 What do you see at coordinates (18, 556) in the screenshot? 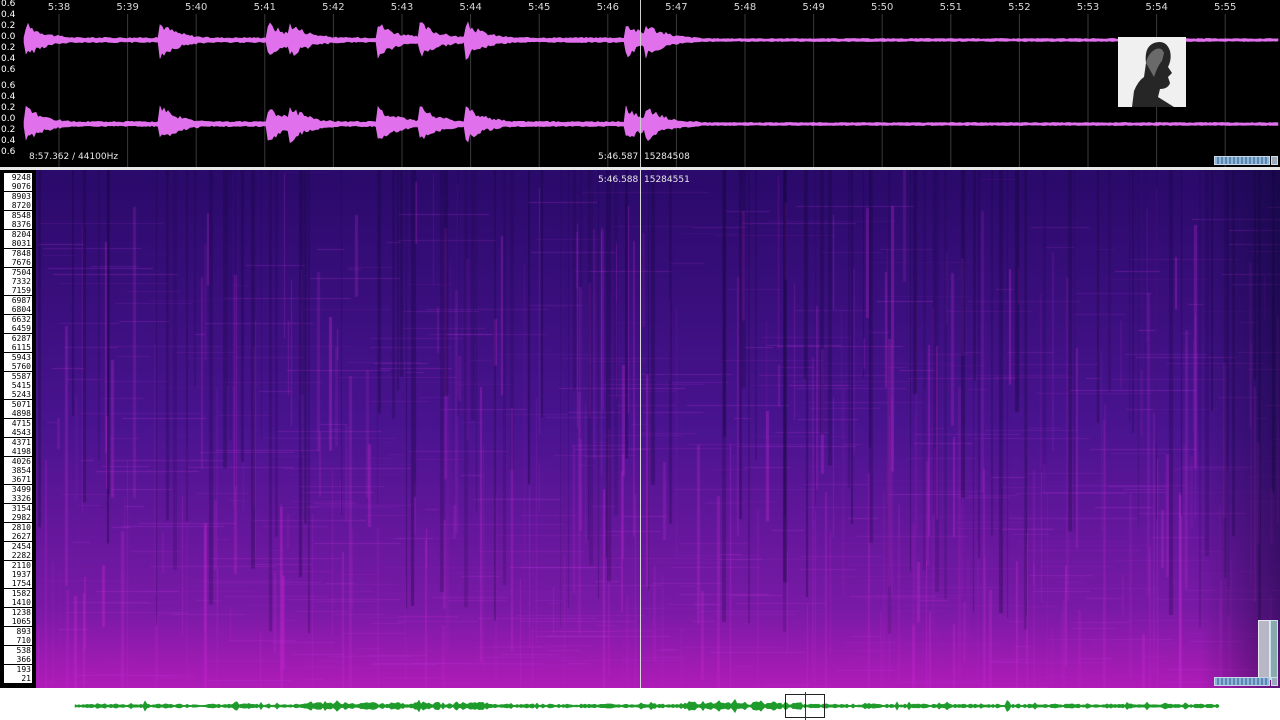
I see `frequency-label: 2282` at bounding box center [18, 556].